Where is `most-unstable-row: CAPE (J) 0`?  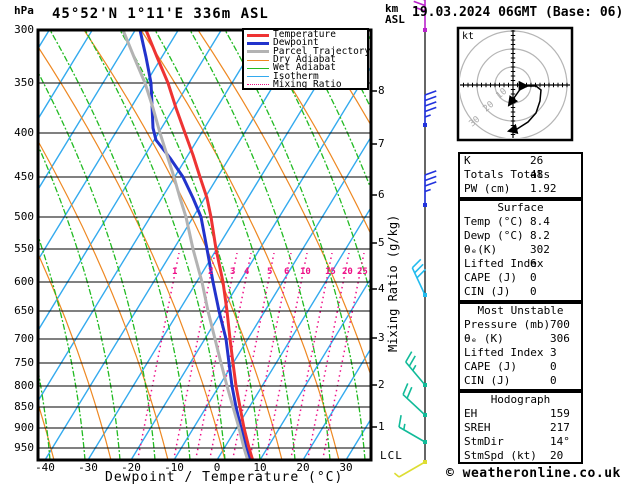 most-unstable-row: CAPE (J) 0 is located at coordinates (520, 367).